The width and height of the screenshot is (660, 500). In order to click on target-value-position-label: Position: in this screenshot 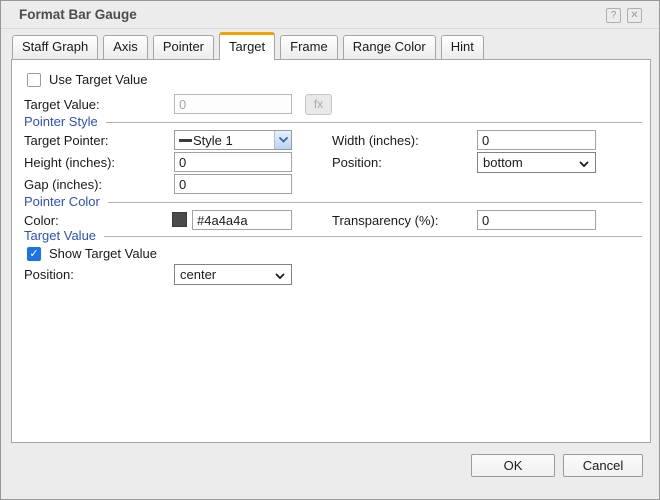, I will do `click(49, 274)`.